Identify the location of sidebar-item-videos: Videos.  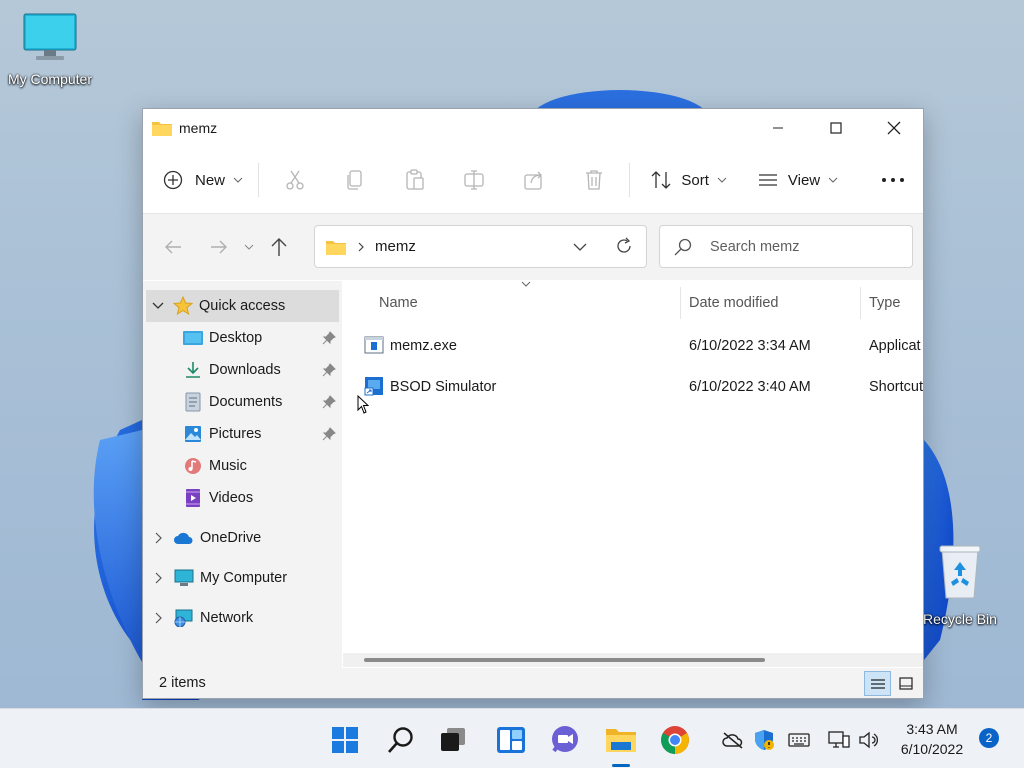
(242, 498).